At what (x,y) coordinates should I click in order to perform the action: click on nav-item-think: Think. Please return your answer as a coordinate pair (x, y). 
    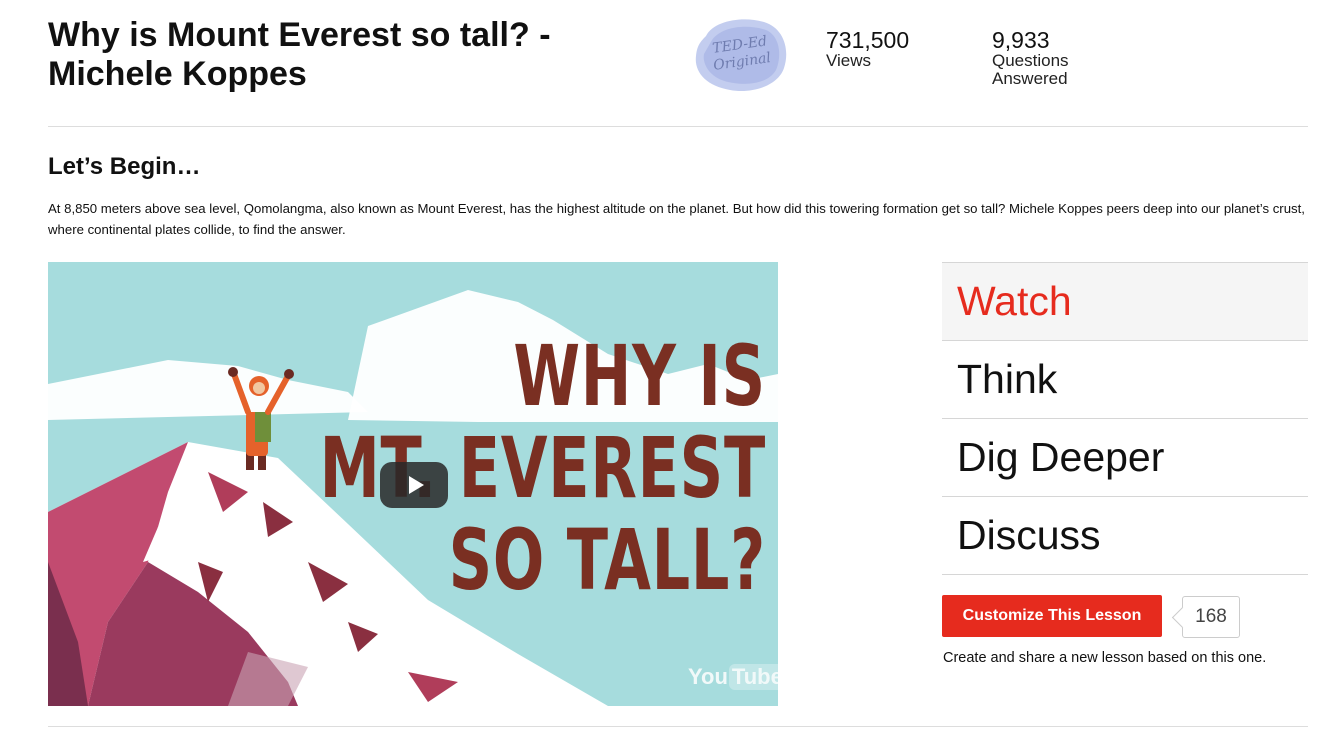
    Looking at the image, I should click on (1125, 379).